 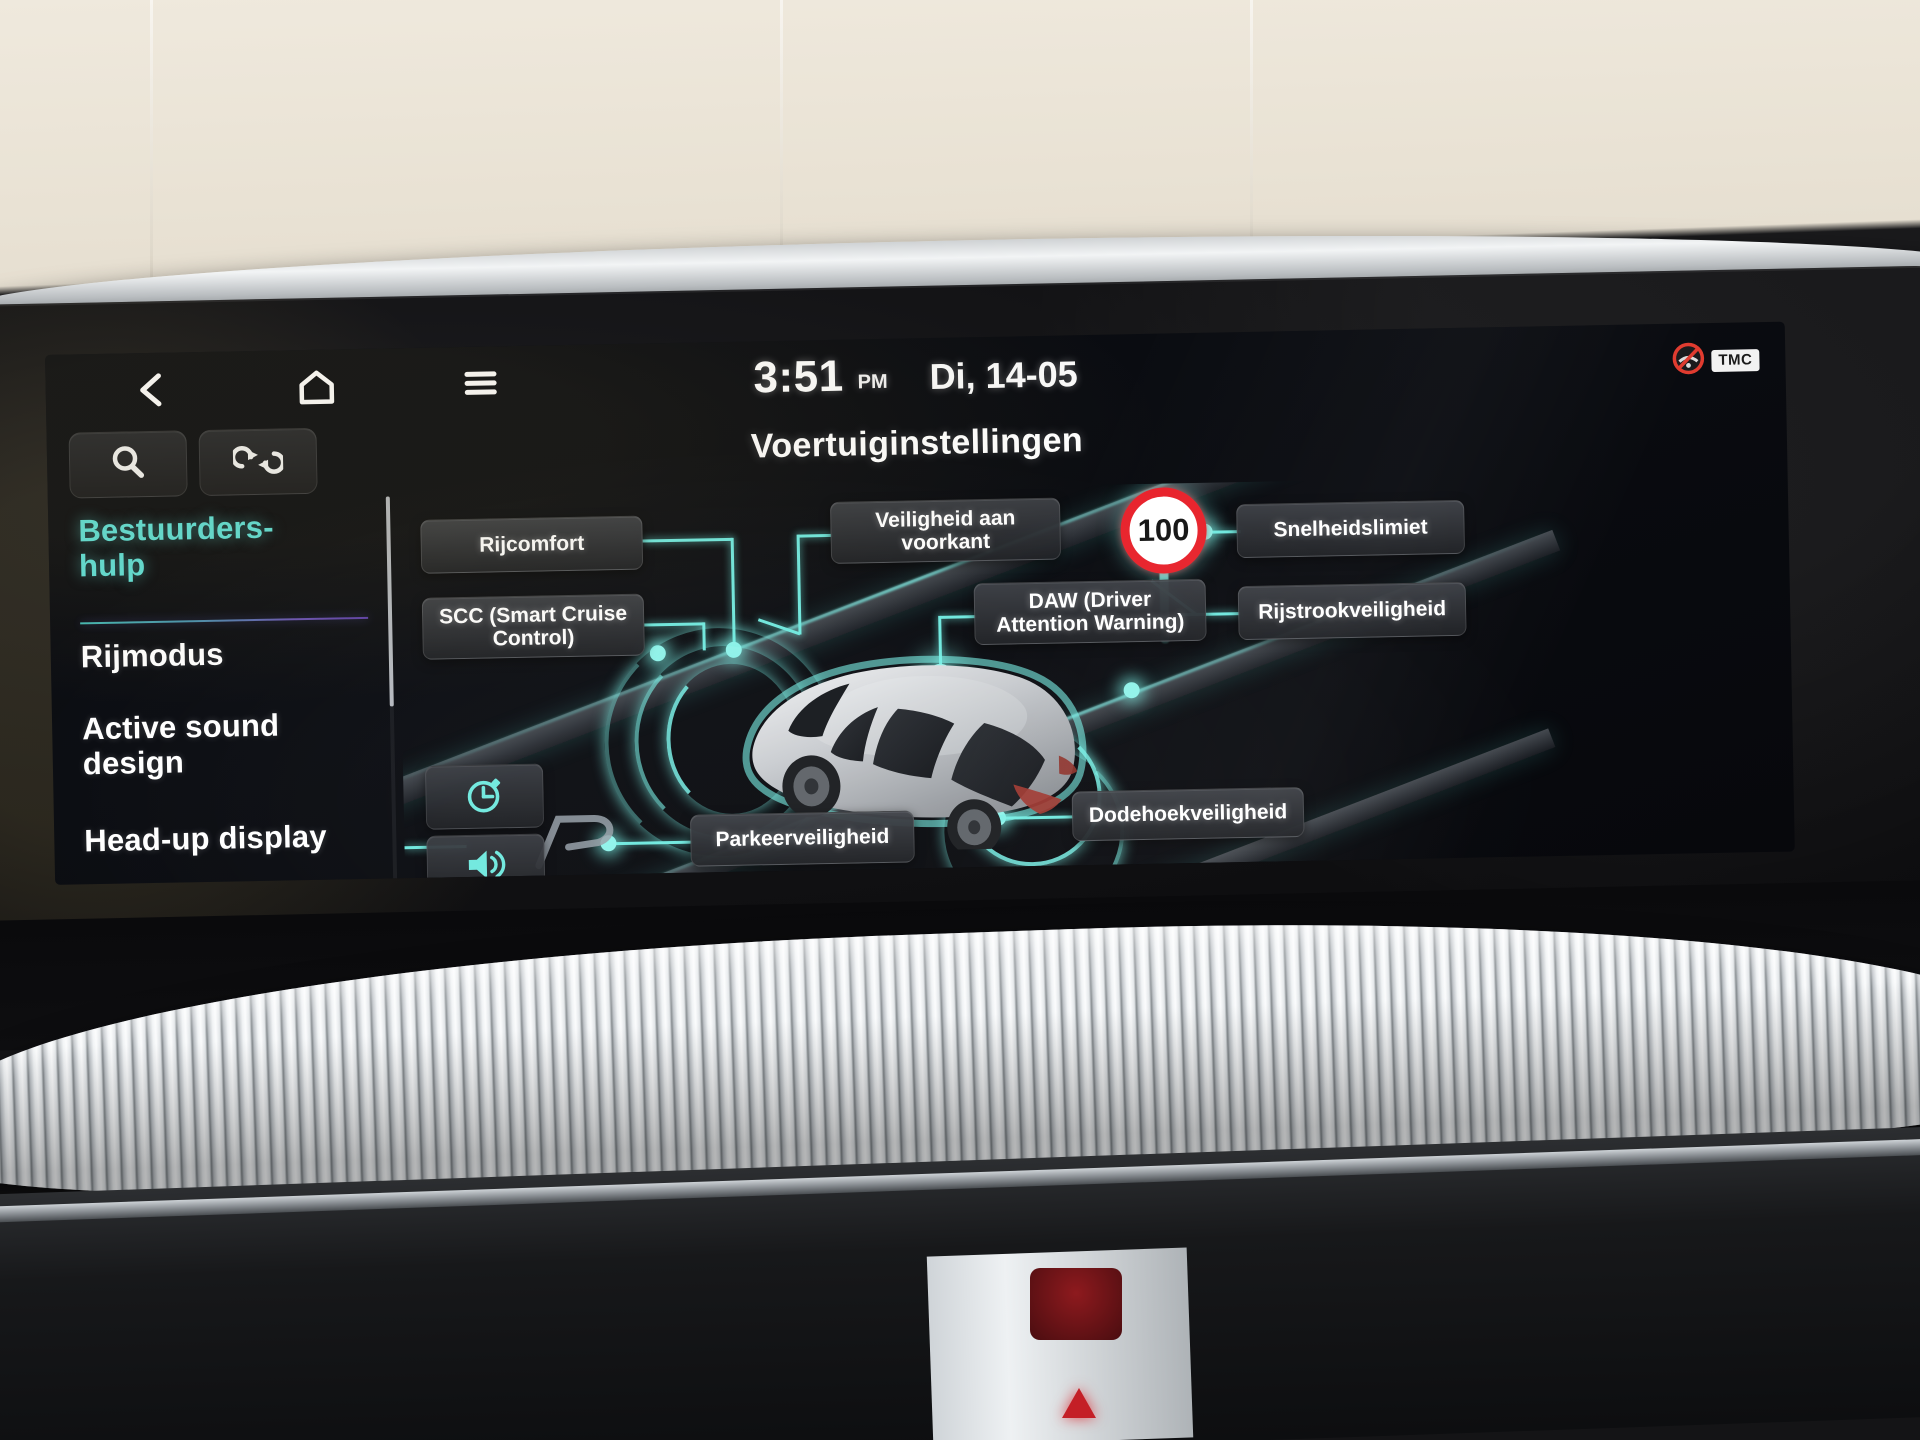 I want to click on timer-icon, so click(x=484, y=797).